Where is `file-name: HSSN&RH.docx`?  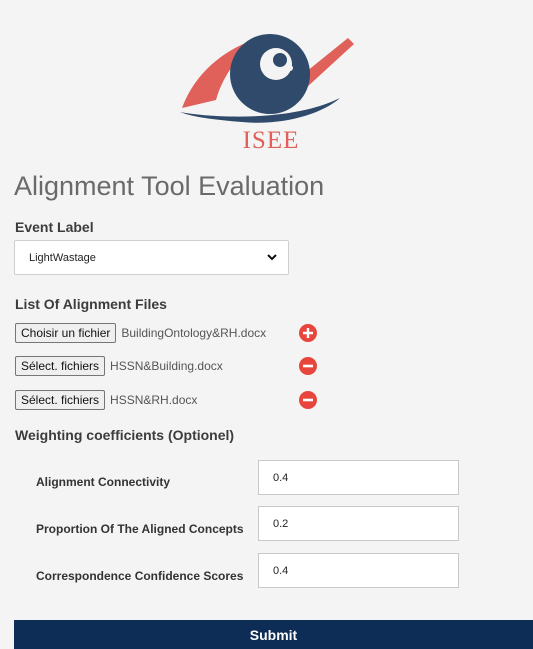
file-name: HSSN&RH.docx is located at coordinates (154, 400).